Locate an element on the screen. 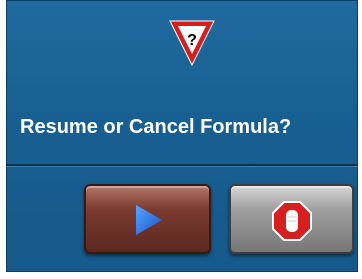  resume-button is located at coordinates (147, 219).